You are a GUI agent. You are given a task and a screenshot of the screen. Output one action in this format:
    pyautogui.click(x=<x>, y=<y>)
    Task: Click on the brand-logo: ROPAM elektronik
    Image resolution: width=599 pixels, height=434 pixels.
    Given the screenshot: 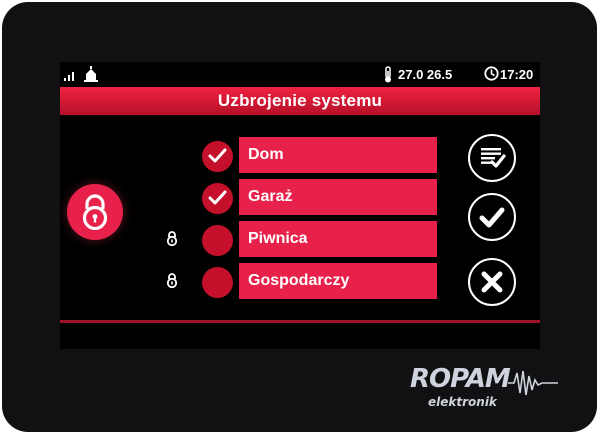 What is the action you would take?
    pyautogui.click(x=475, y=388)
    